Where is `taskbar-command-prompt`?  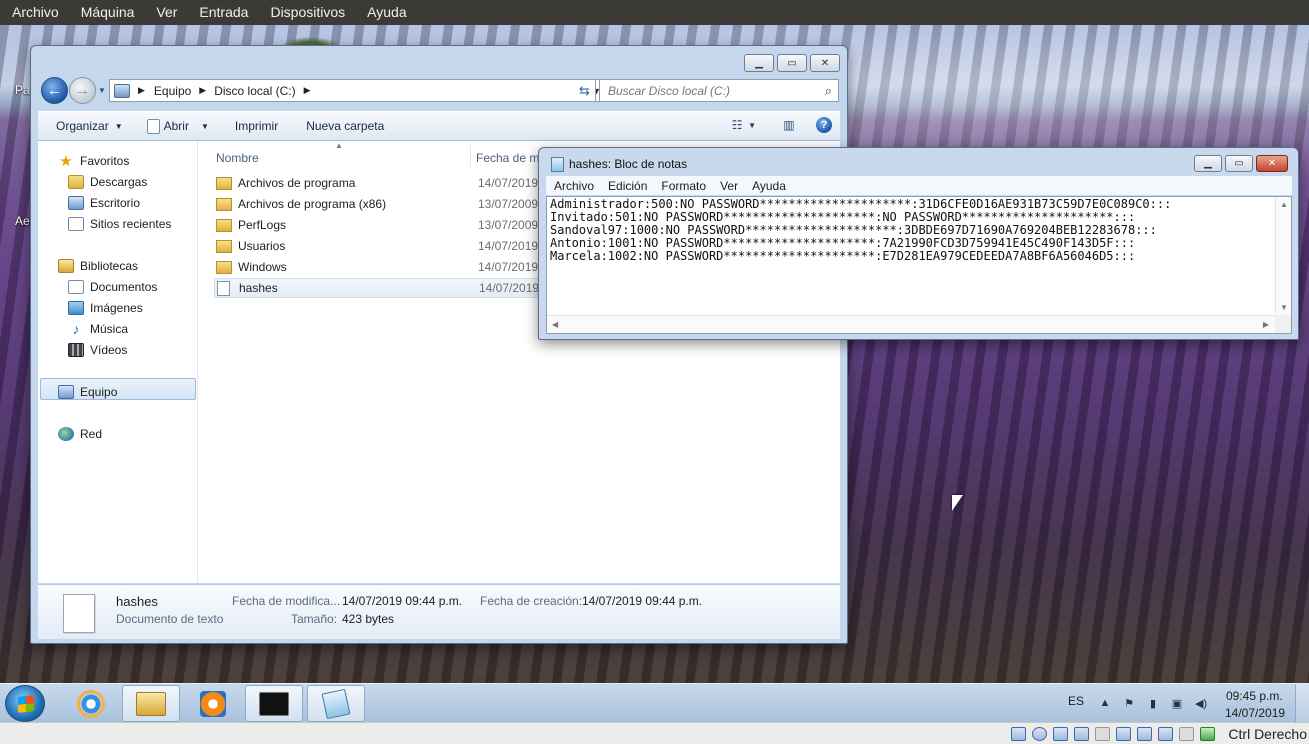
taskbar-command-prompt is located at coordinates (274, 703).